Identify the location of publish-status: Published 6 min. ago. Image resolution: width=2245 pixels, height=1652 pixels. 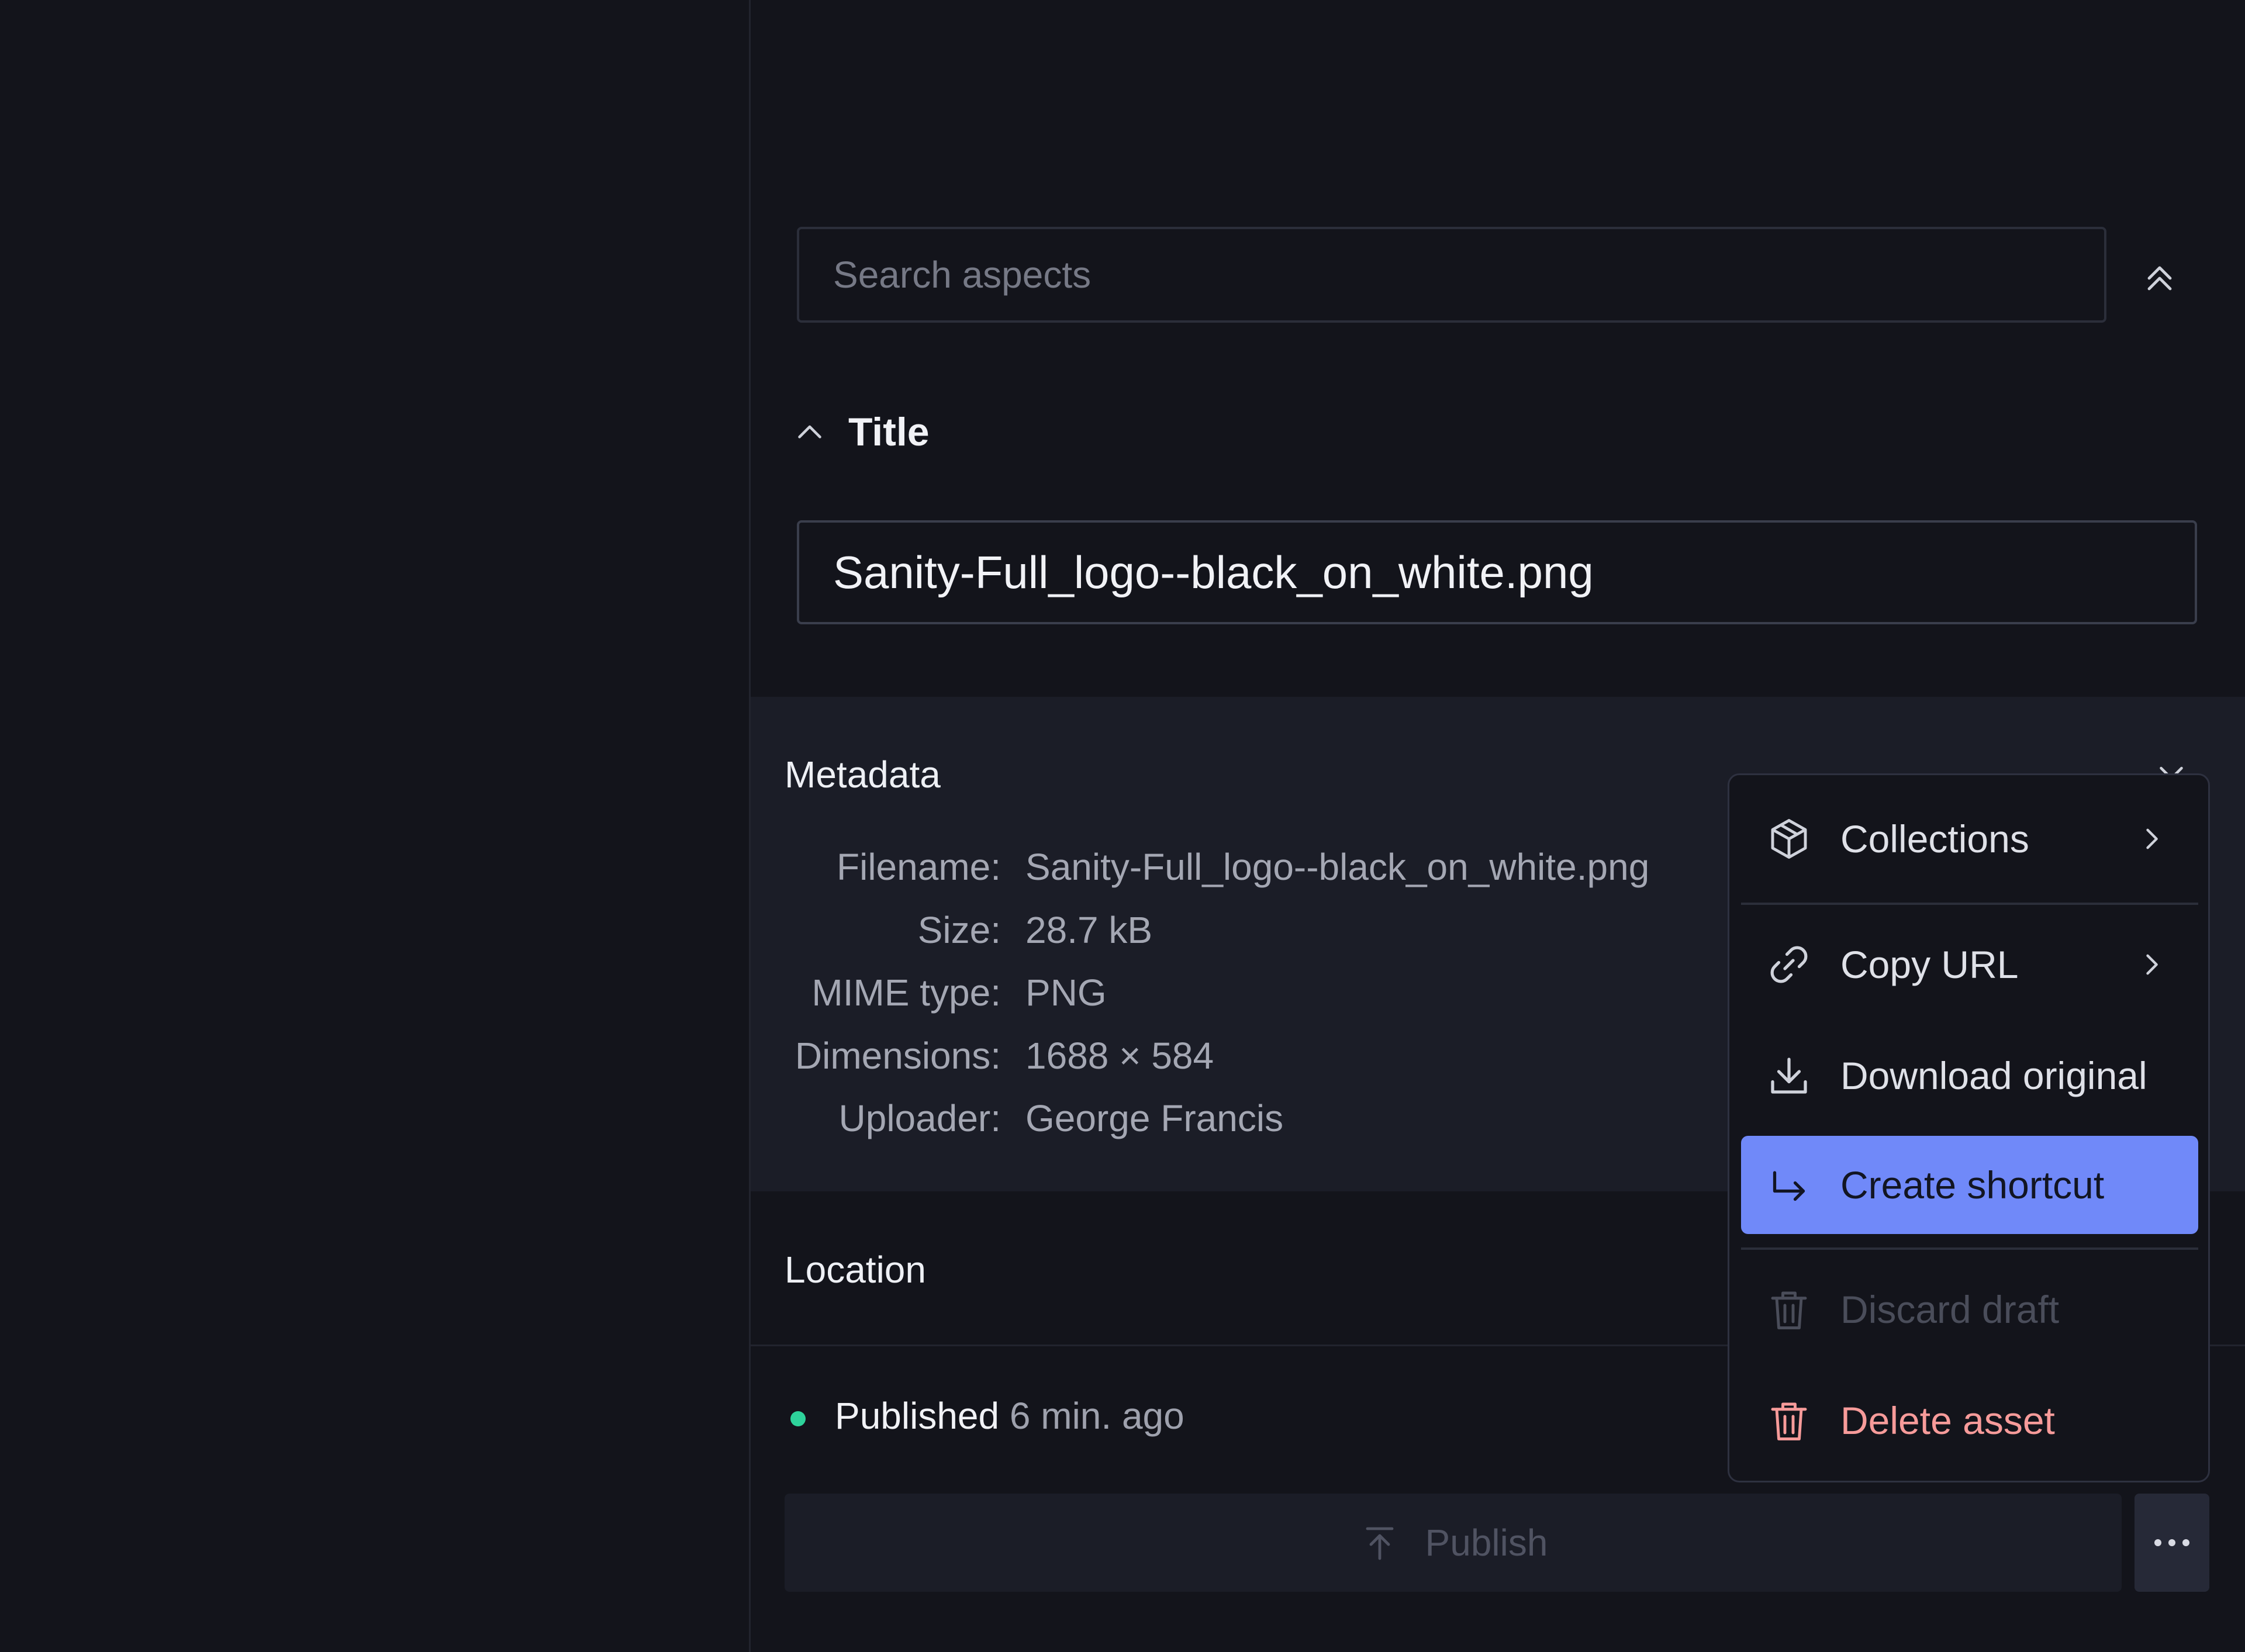
(1009, 1416).